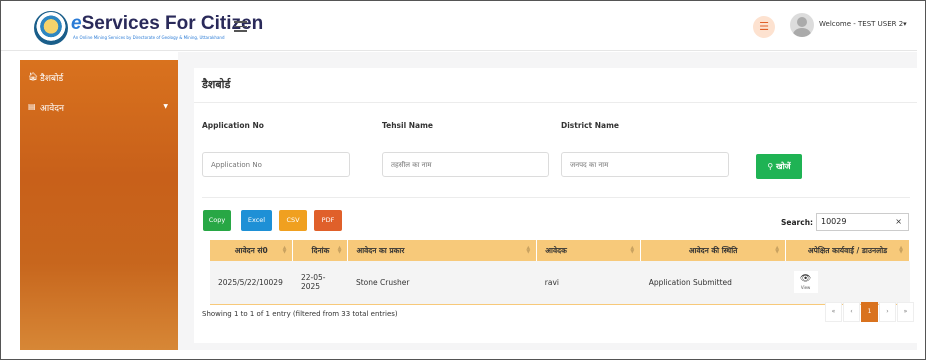 Image resolution: width=926 pixels, height=360 pixels. Describe the element at coordinates (465, 164) in the screenshot. I see `tehsil-input` at that location.